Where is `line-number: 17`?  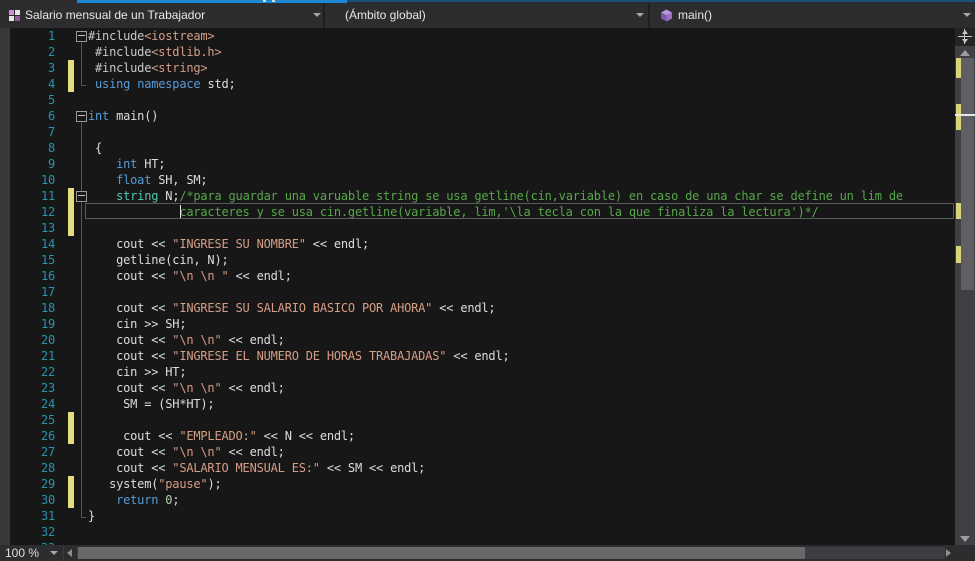
line-number: 17 is located at coordinates (47, 292).